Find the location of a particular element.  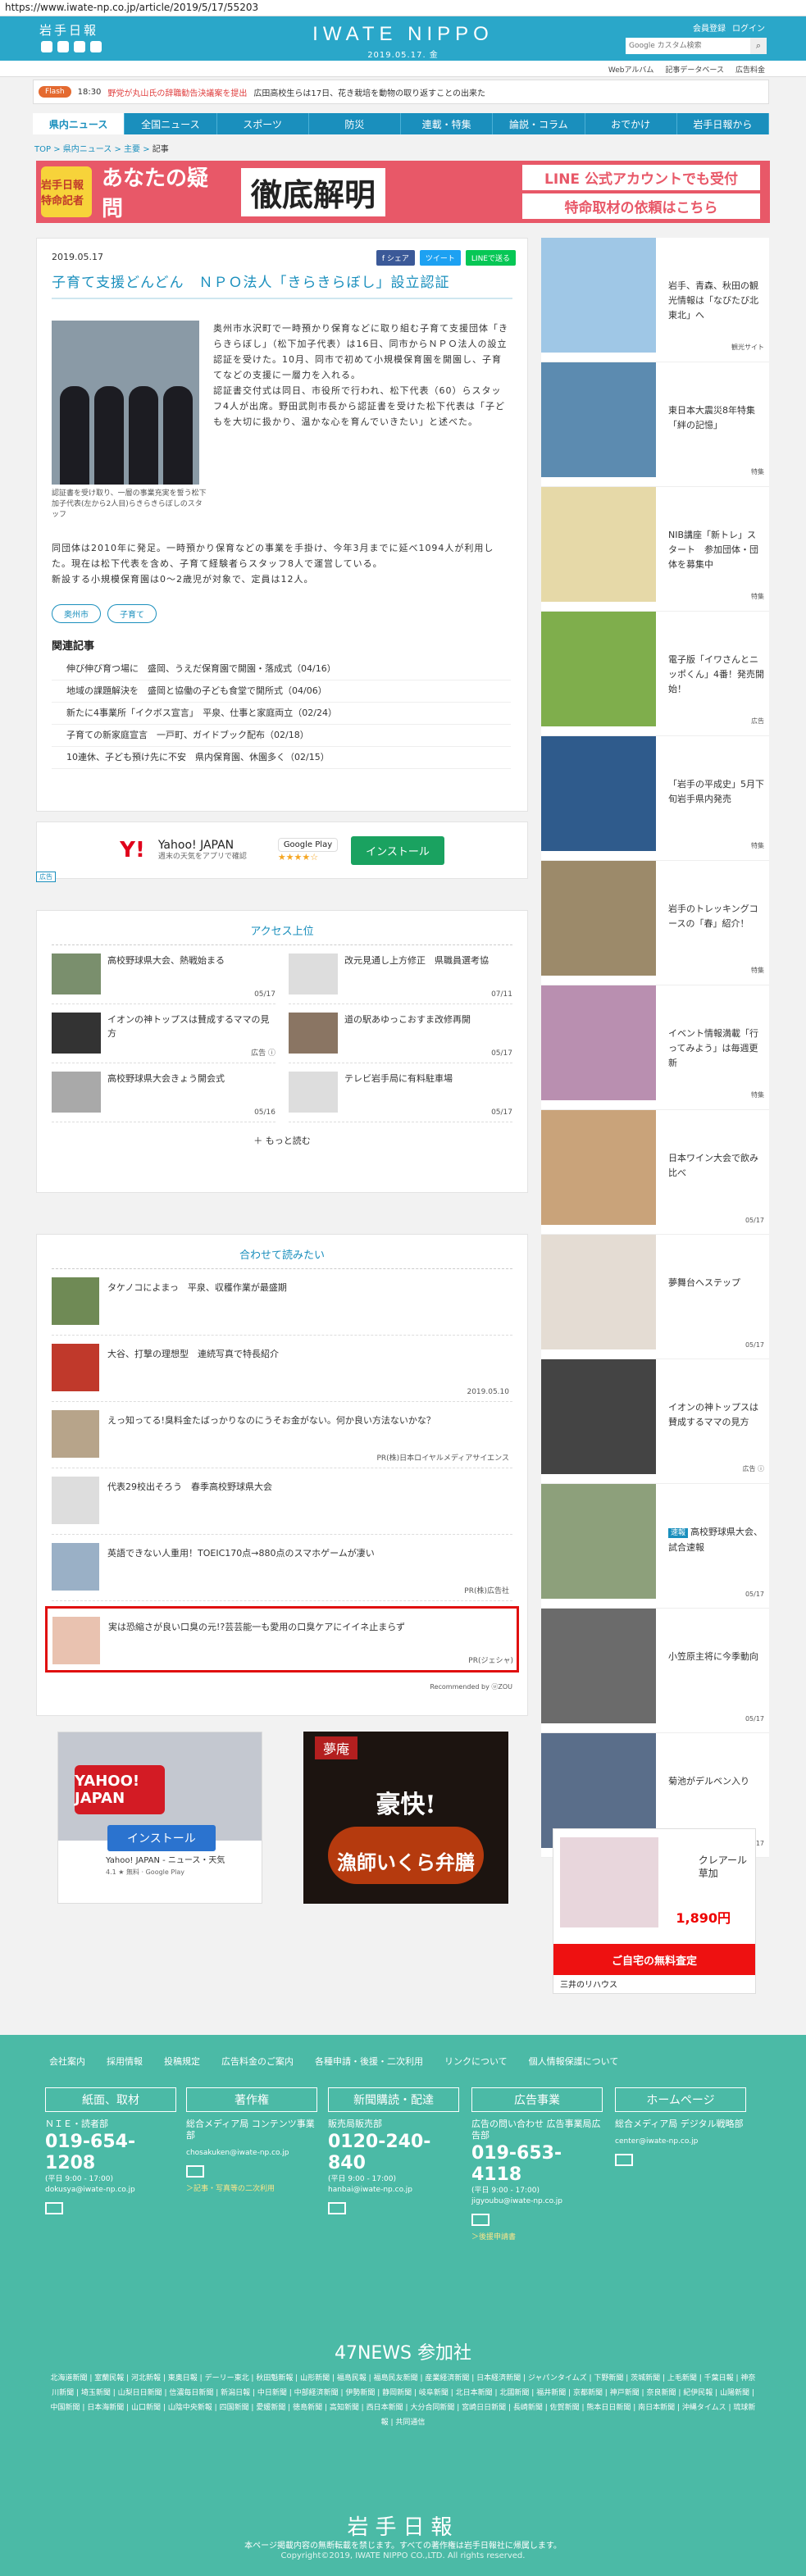

subnav-item: 広告料金 is located at coordinates (750, 70).